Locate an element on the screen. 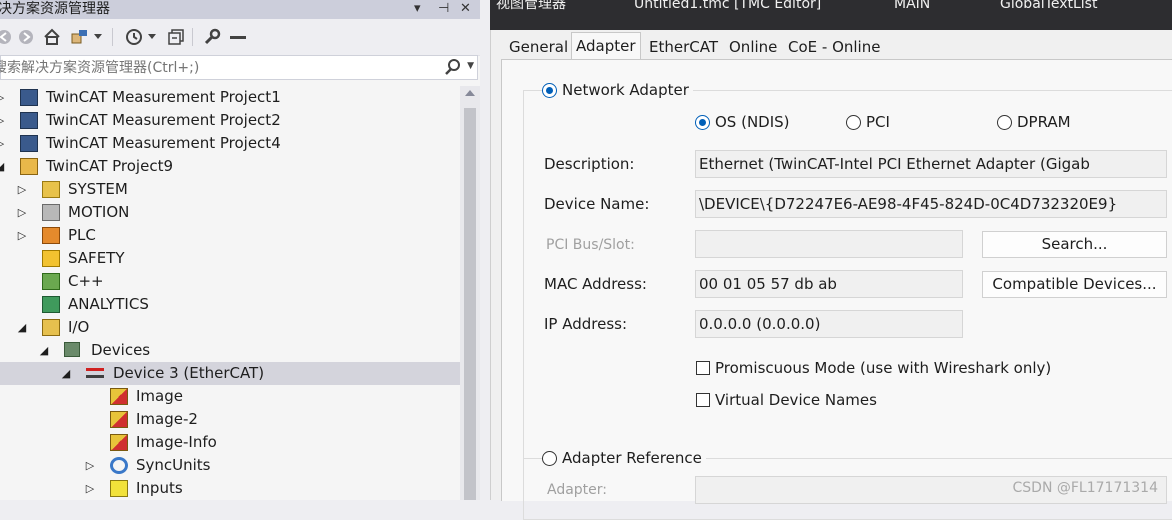 This screenshot has height=520, width=1172. scroll-up-icon is located at coordinates (470, 93).